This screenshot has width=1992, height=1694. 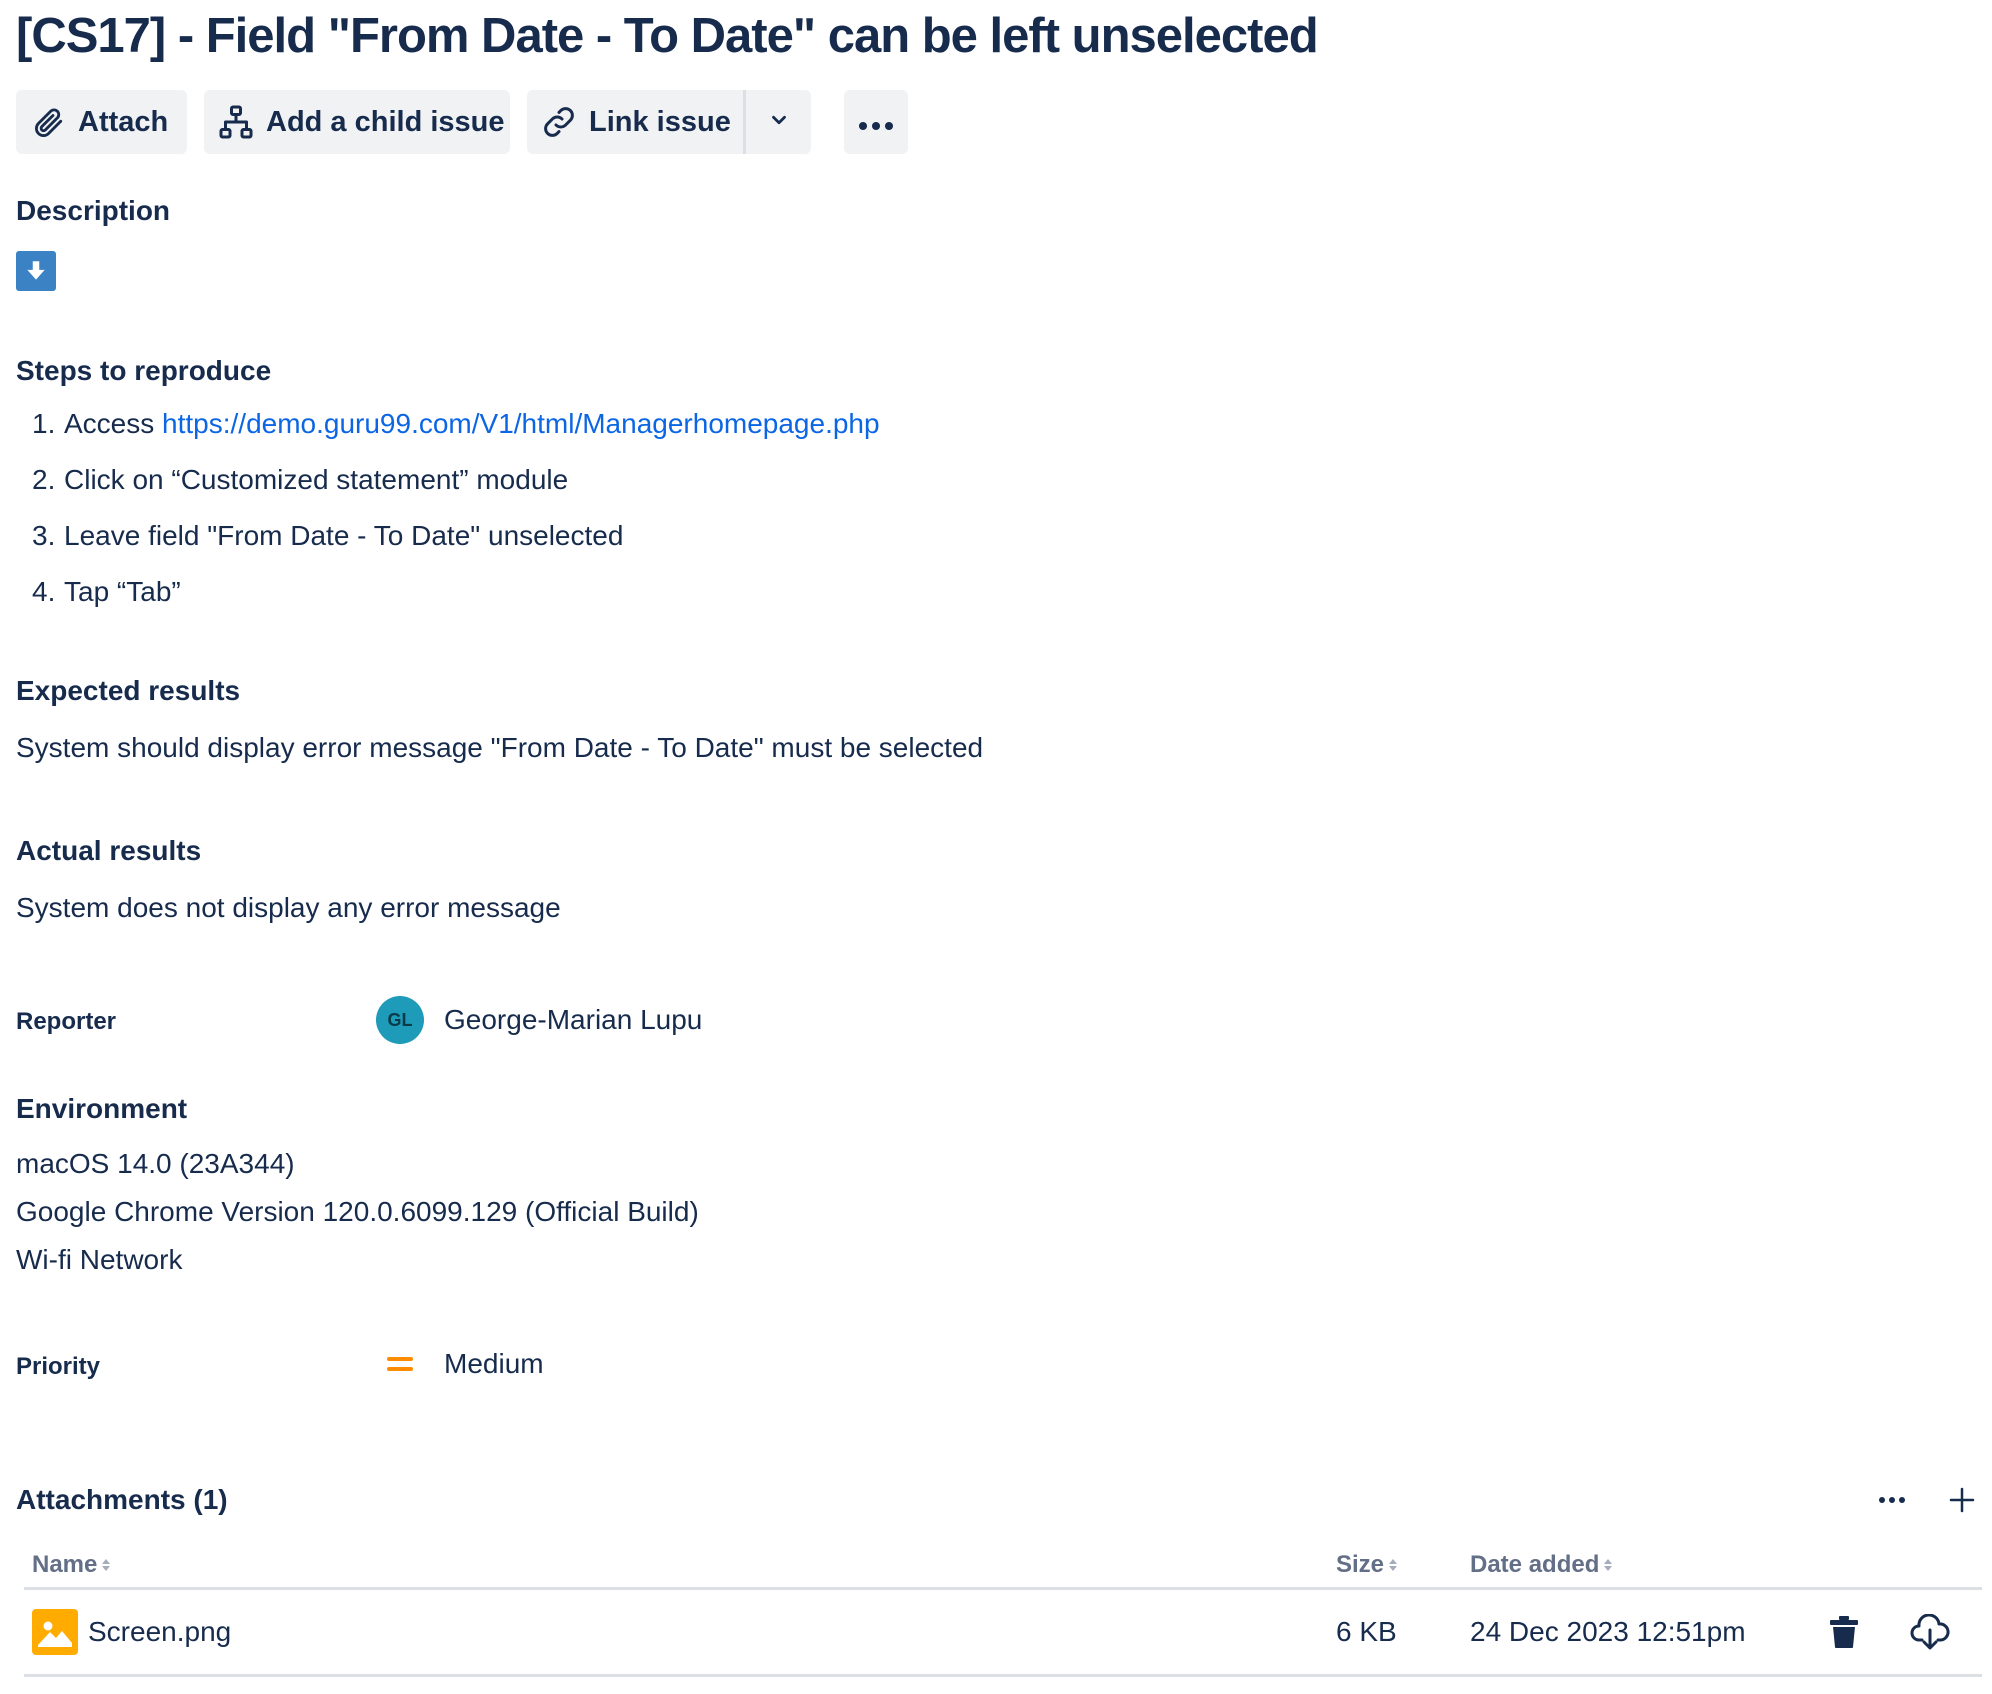 What do you see at coordinates (65, 1564) in the screenshot?
I see `column-name-label: Name` at bounding box center [65, 1564].